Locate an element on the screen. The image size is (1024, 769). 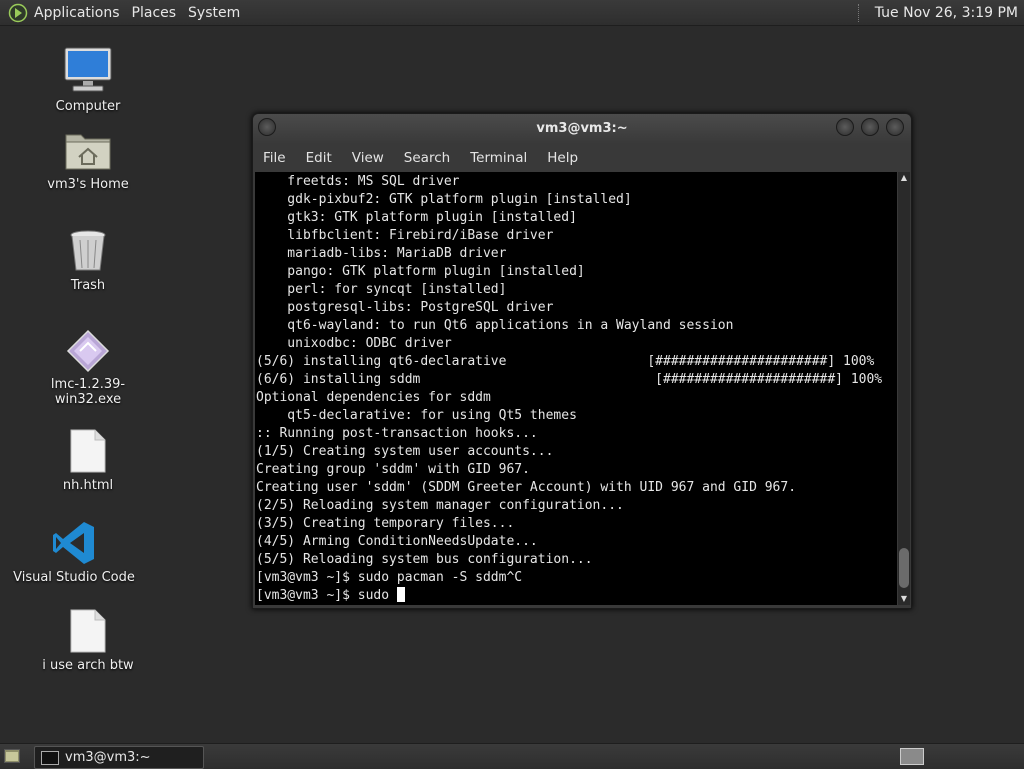
menu-file: File is located at coordinates (274, 158).